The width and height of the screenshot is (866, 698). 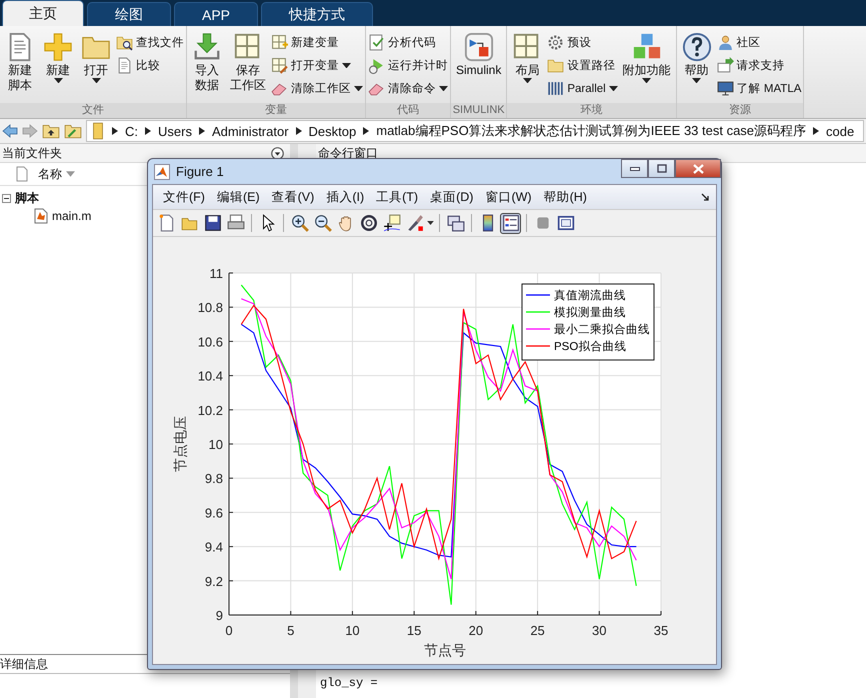 I want to click on toolstrip-button: 运行并计时, so click(x=408, y=65).